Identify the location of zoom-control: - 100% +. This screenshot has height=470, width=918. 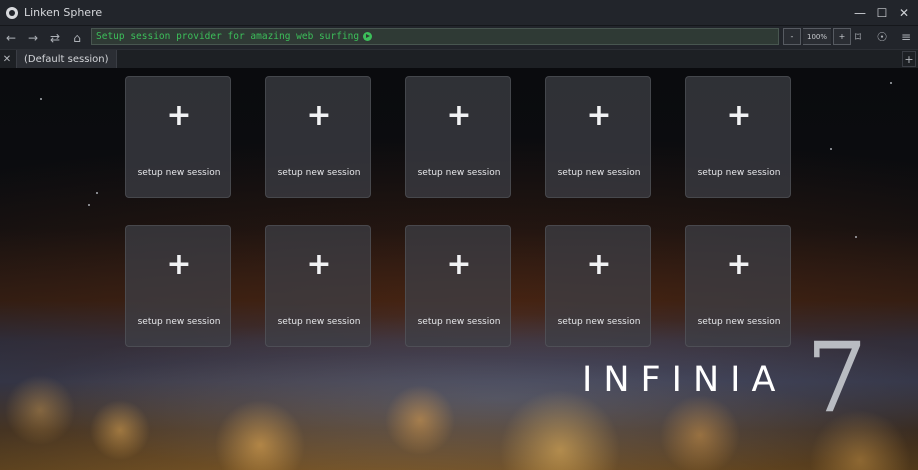
(817, 36).